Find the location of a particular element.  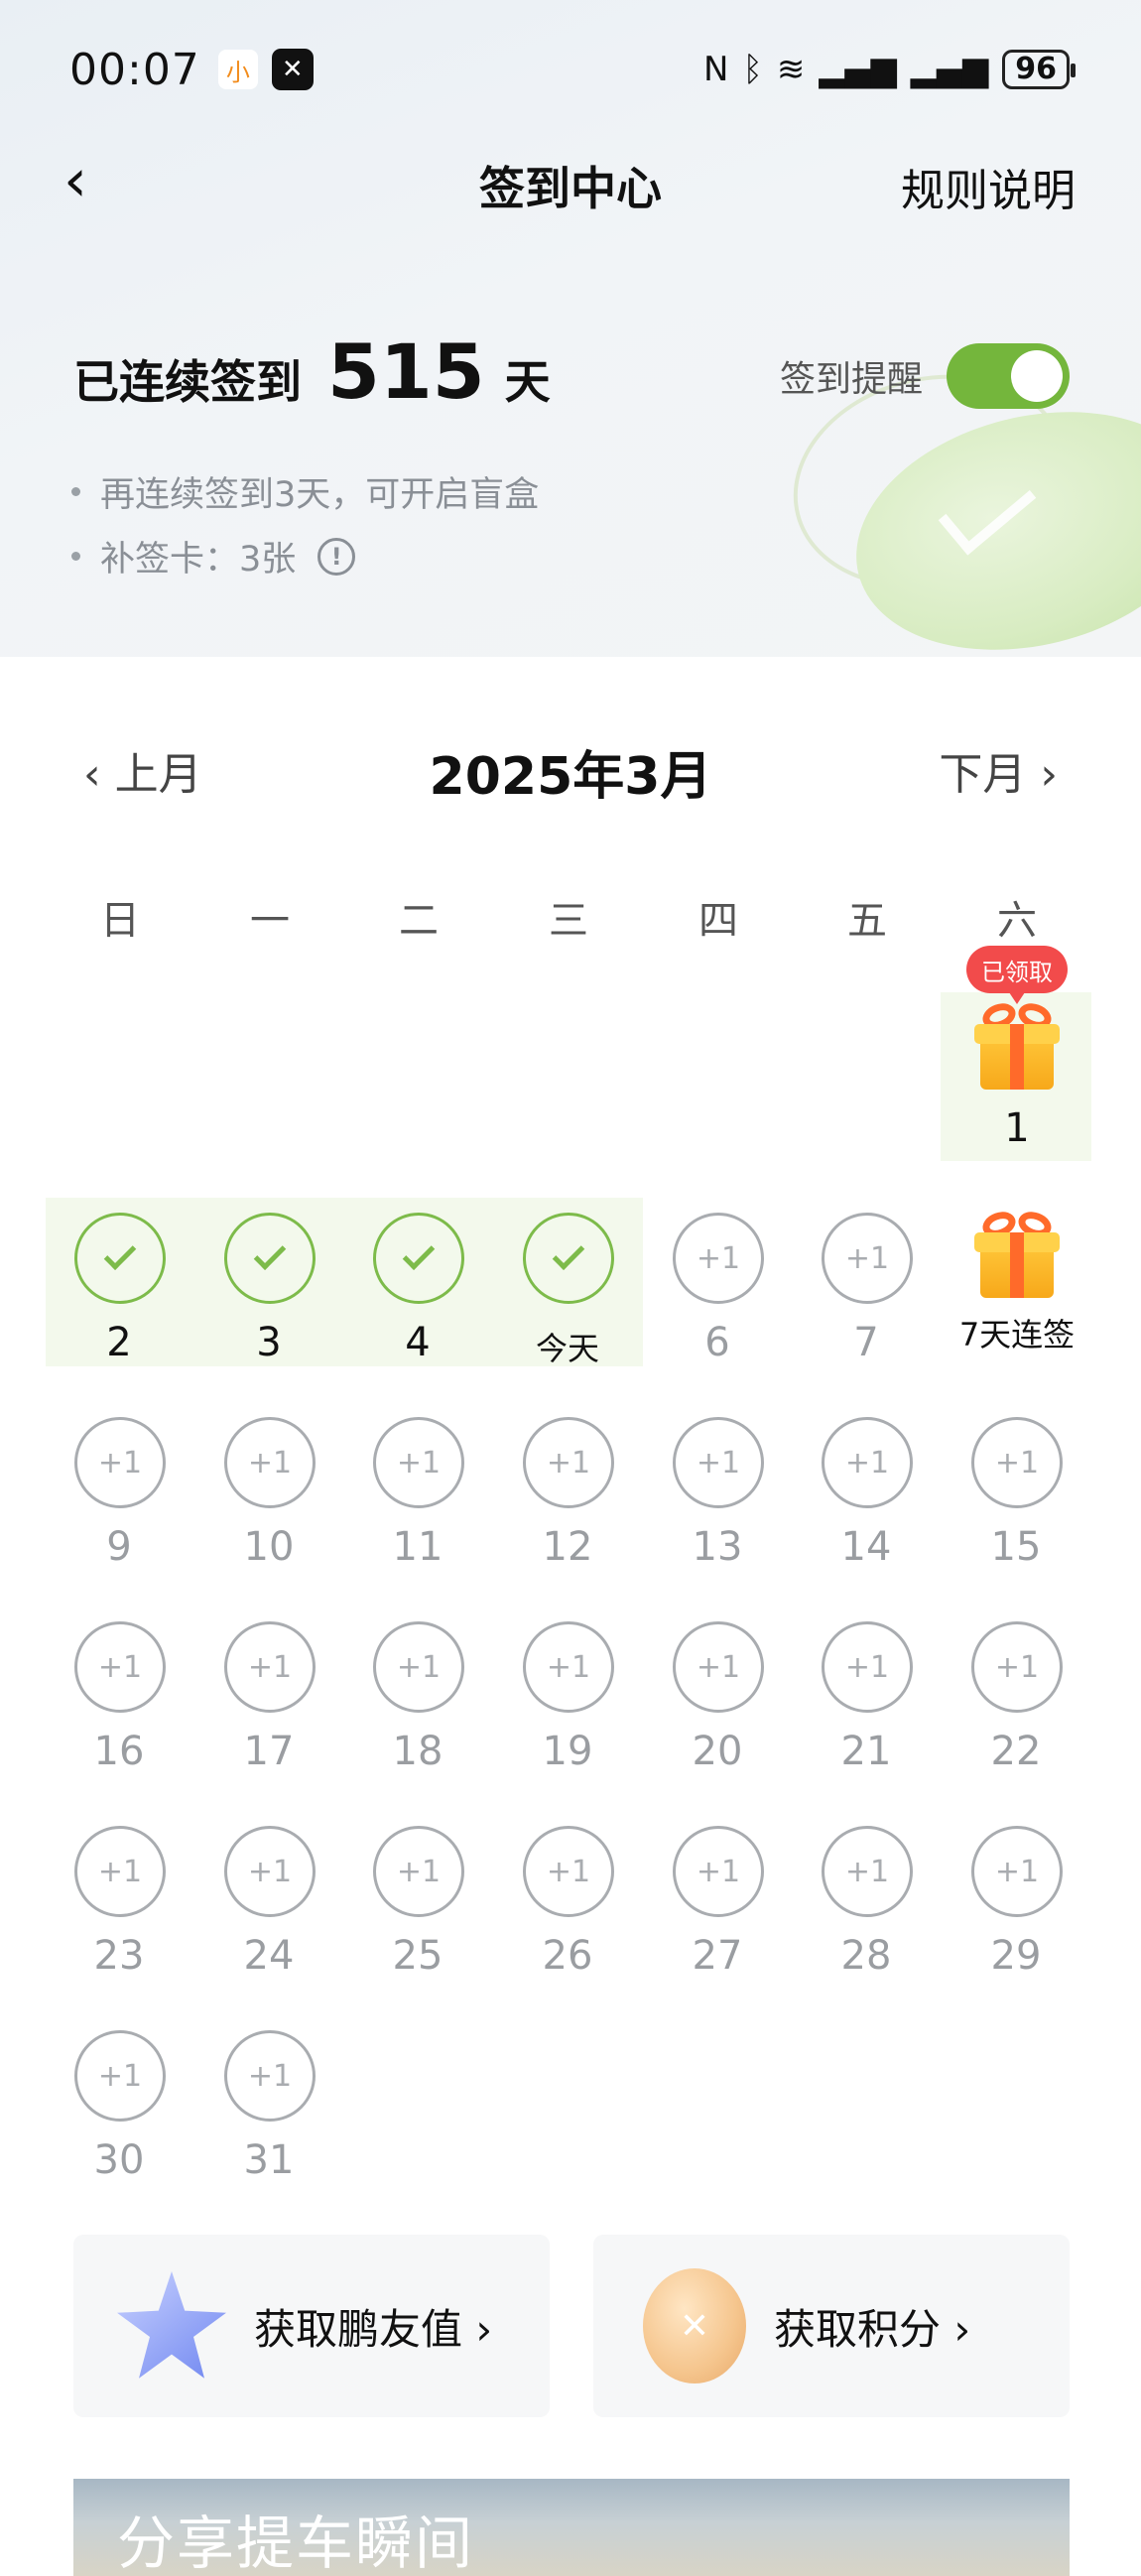

day-cell: +1 10 is located at coordinates (268, 1507).